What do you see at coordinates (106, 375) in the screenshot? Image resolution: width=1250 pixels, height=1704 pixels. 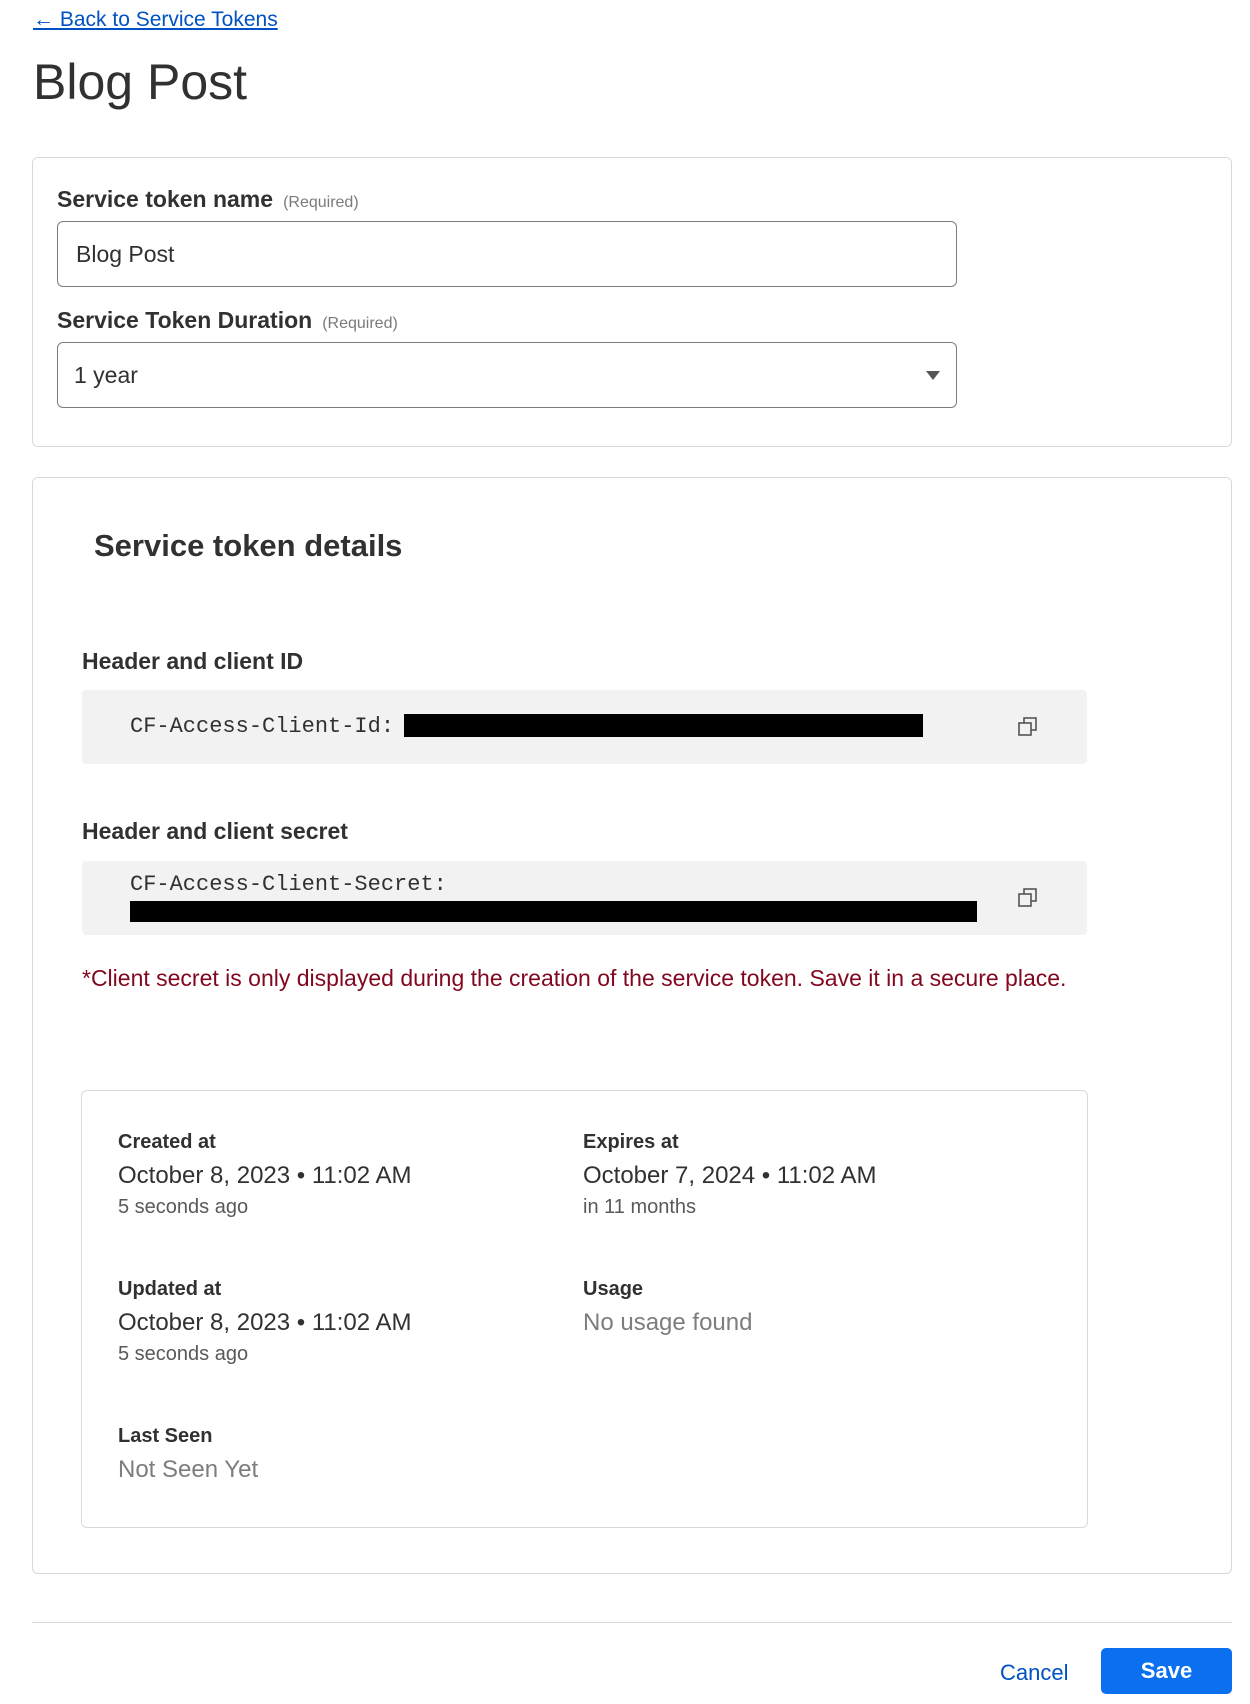 I see `duration-selected-value: 1 year` at bounding box center [106, 375].